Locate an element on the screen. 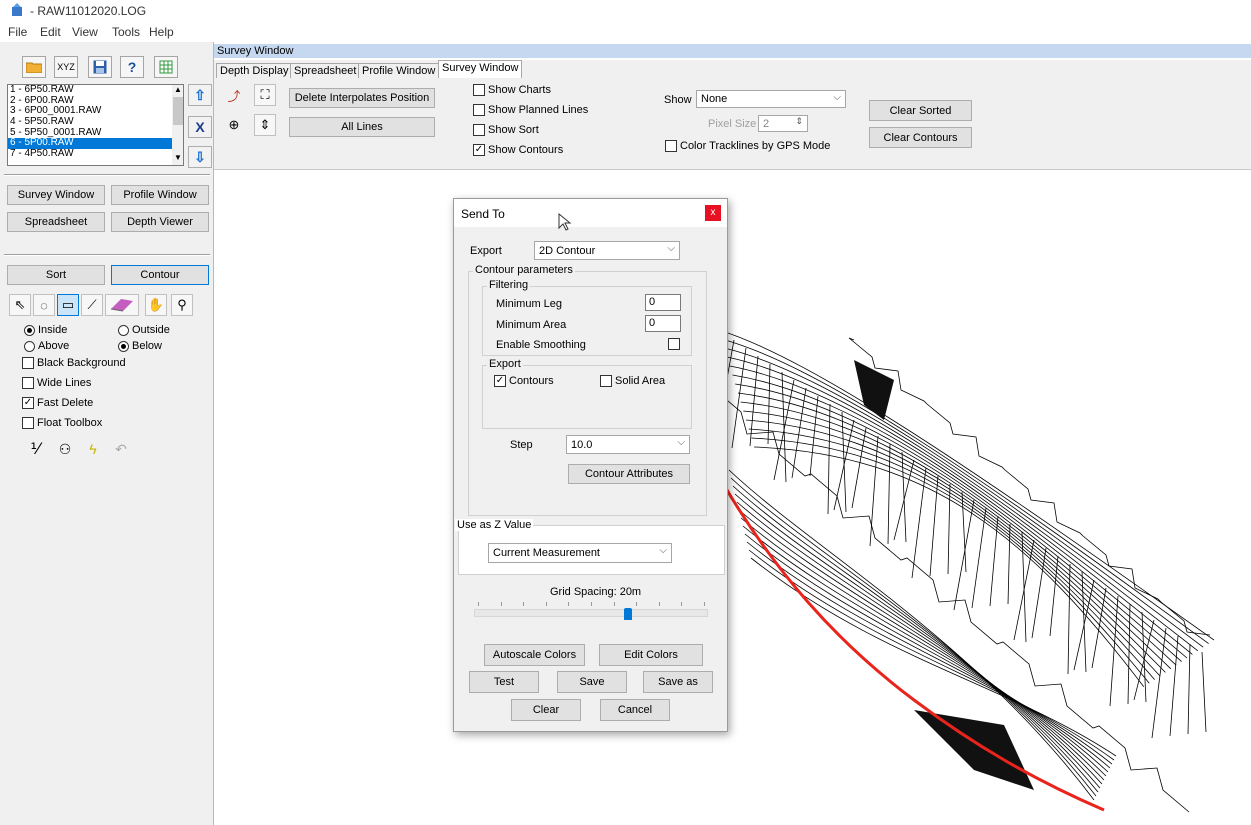 Image resolution: width=1251 pixels, height=825 pixels. contour-attributes-button: Contour Attributes is located at coordinates (629, 474).